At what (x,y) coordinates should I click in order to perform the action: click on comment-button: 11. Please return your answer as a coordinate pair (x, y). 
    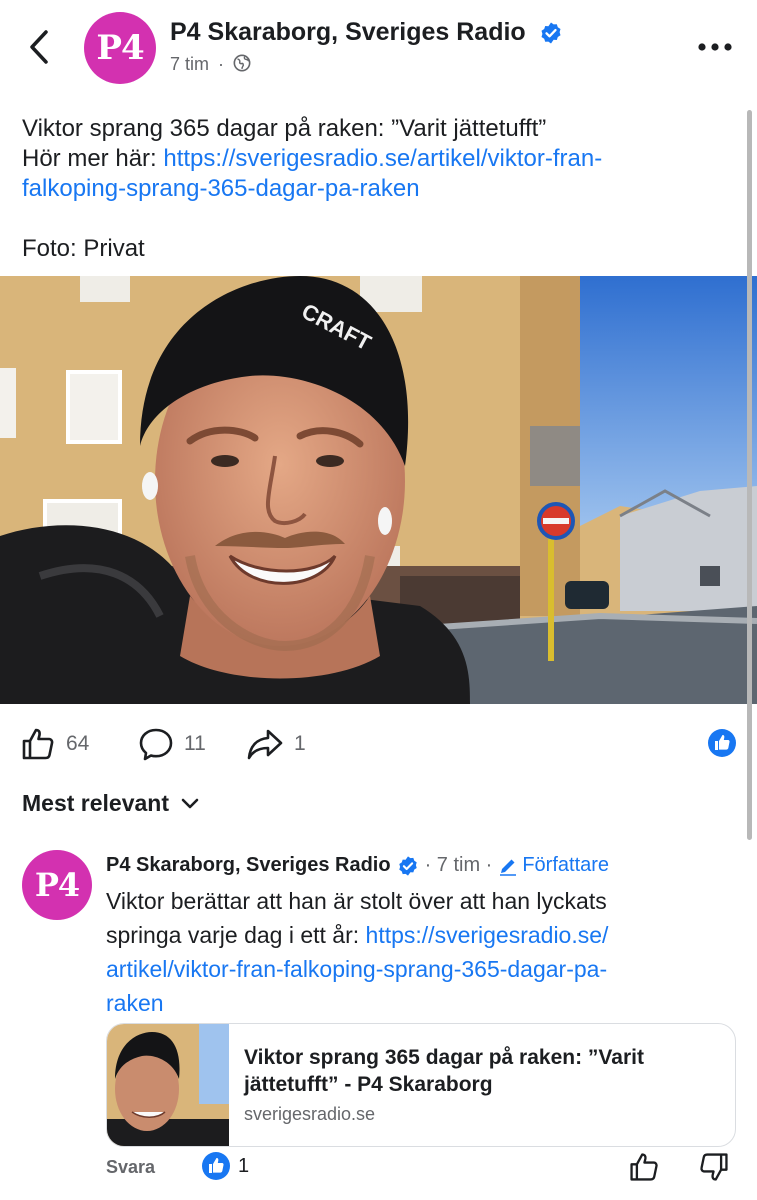
    Looking at the image, I should click on (172, 744).